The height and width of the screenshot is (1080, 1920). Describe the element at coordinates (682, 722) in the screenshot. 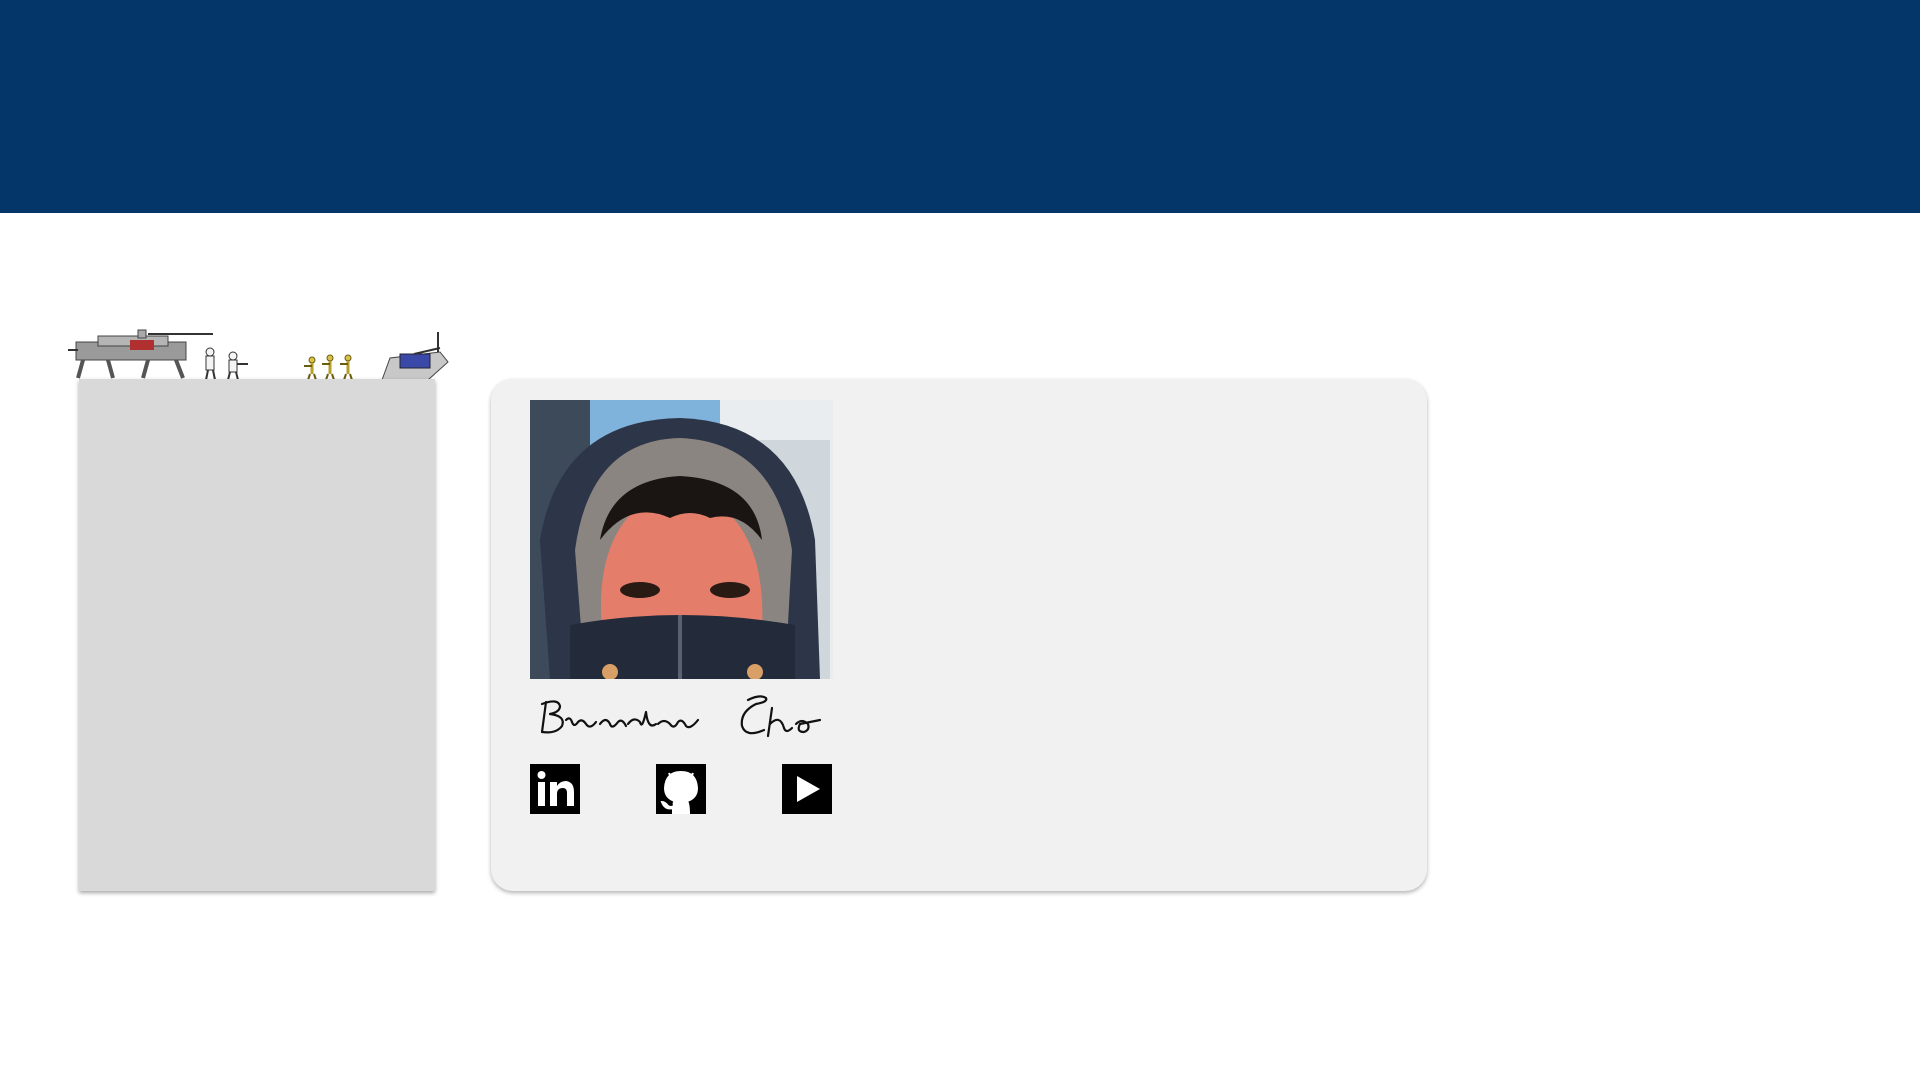

I see `signature` at that location.